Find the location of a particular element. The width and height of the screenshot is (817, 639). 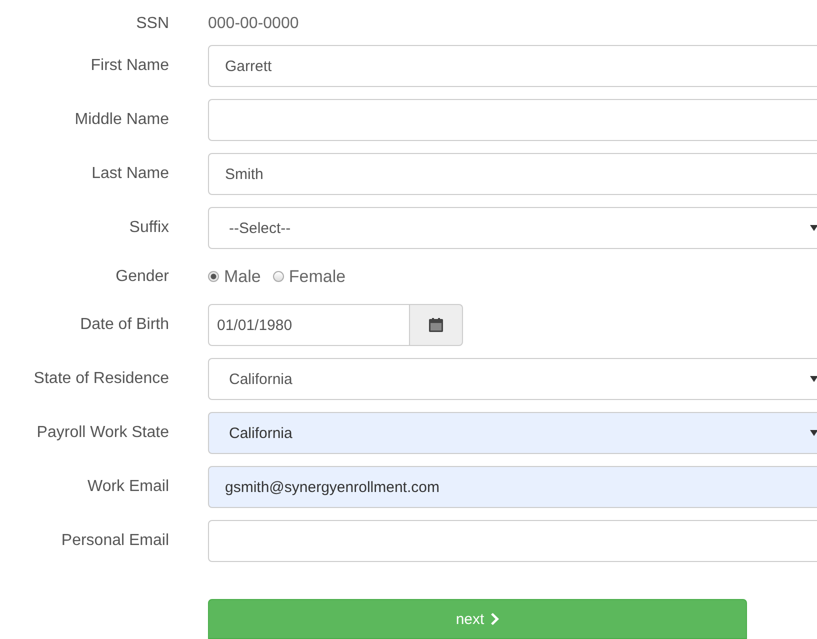

chevron-right-icon is located at coordinates (495, 619).